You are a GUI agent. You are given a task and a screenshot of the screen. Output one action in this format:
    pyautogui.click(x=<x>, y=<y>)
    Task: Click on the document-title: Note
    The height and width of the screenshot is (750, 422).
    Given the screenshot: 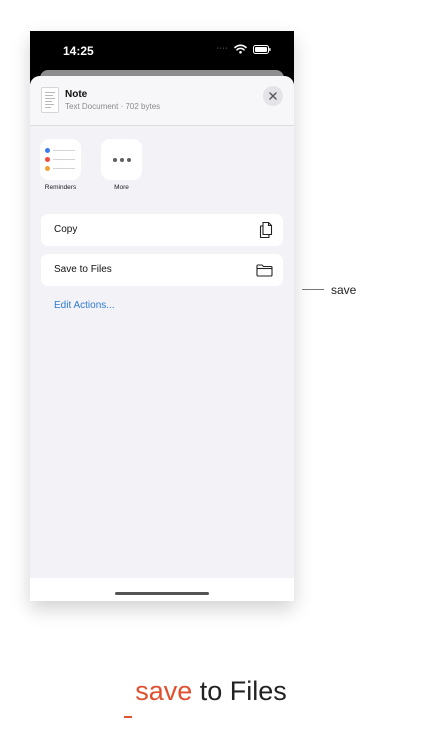 What is the action you would take?
    pyautogui.click(x=76, y=94)
    